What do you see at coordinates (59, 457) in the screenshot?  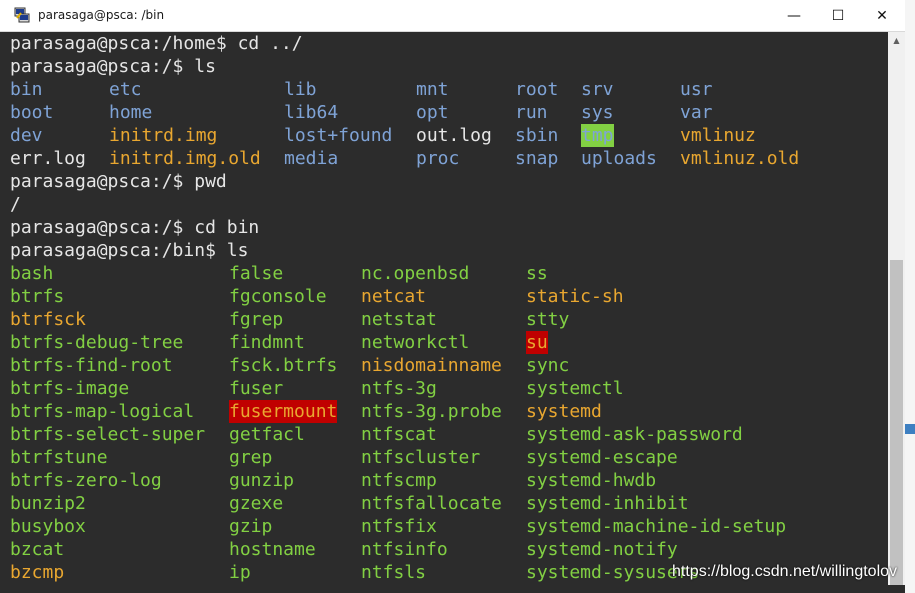 I see `ls-entry: btrfstune` at bounding box center [59, 457].